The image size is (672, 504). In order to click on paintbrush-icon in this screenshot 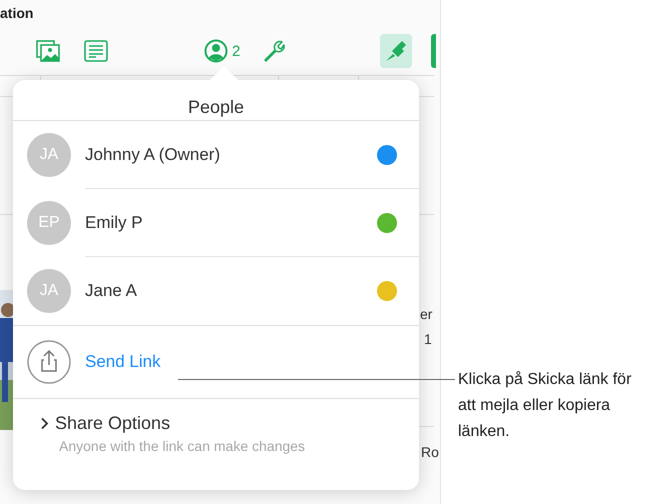, I will do `click(396, 51)`.